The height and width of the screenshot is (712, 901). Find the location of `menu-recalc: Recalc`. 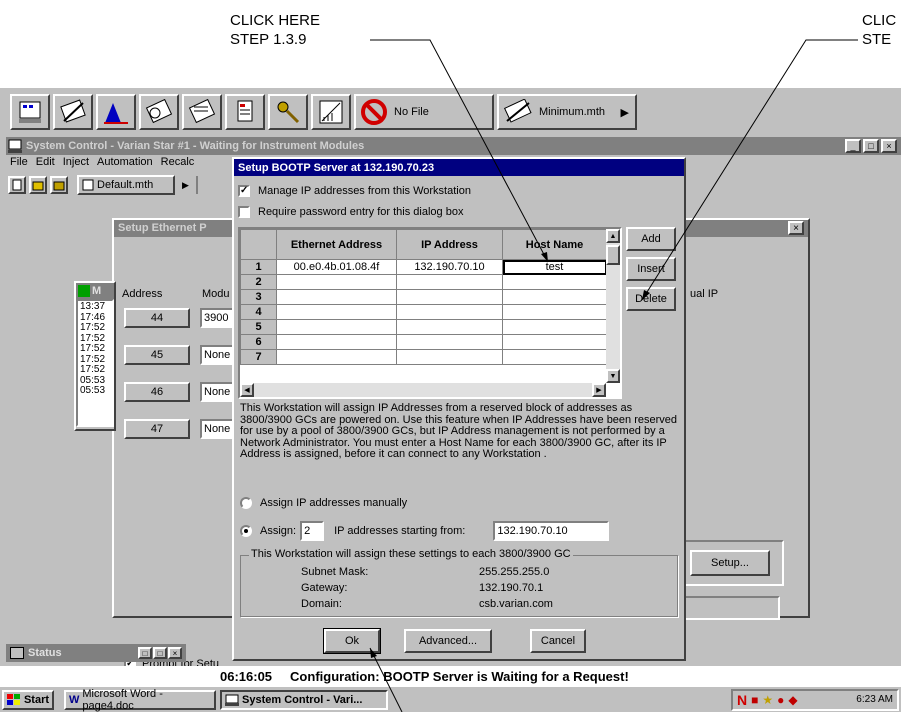

menu-recalc: Recalc is located at coordinates (178, 164).